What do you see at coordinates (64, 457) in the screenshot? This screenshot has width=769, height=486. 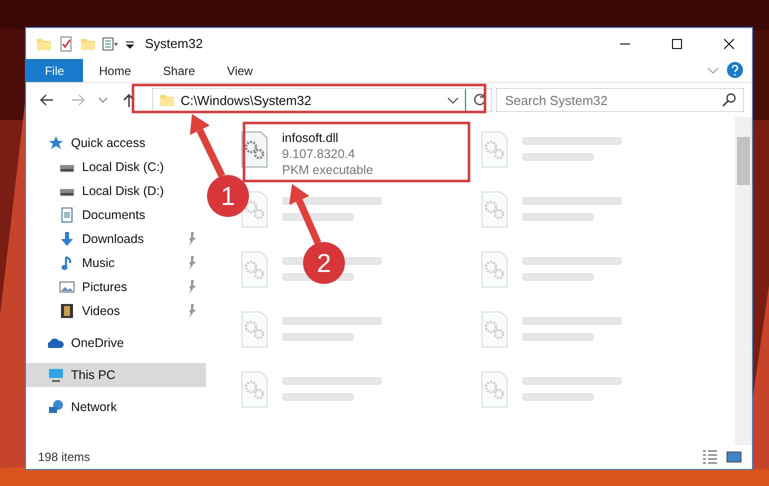 I see `item-count: 198 items` at bounding box center [64, 457].